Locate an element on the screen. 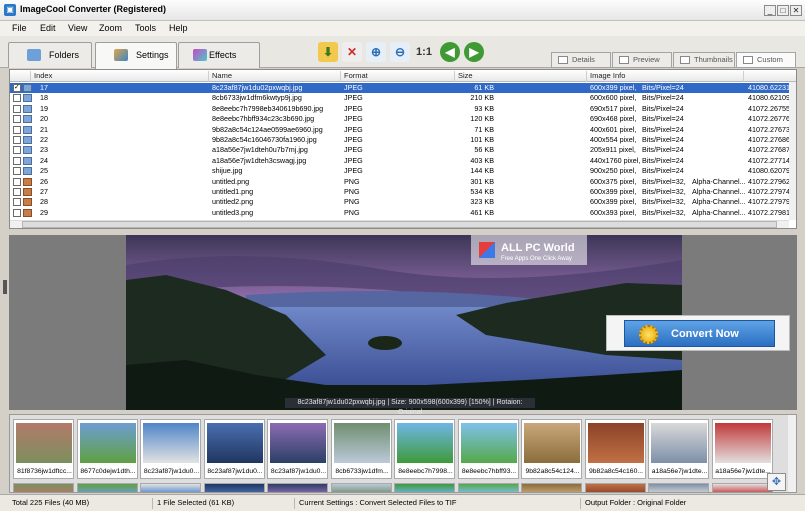 The width and height of the screenshot is (805, 511). next-icon: ▶ is located at coordinates (474, 52).